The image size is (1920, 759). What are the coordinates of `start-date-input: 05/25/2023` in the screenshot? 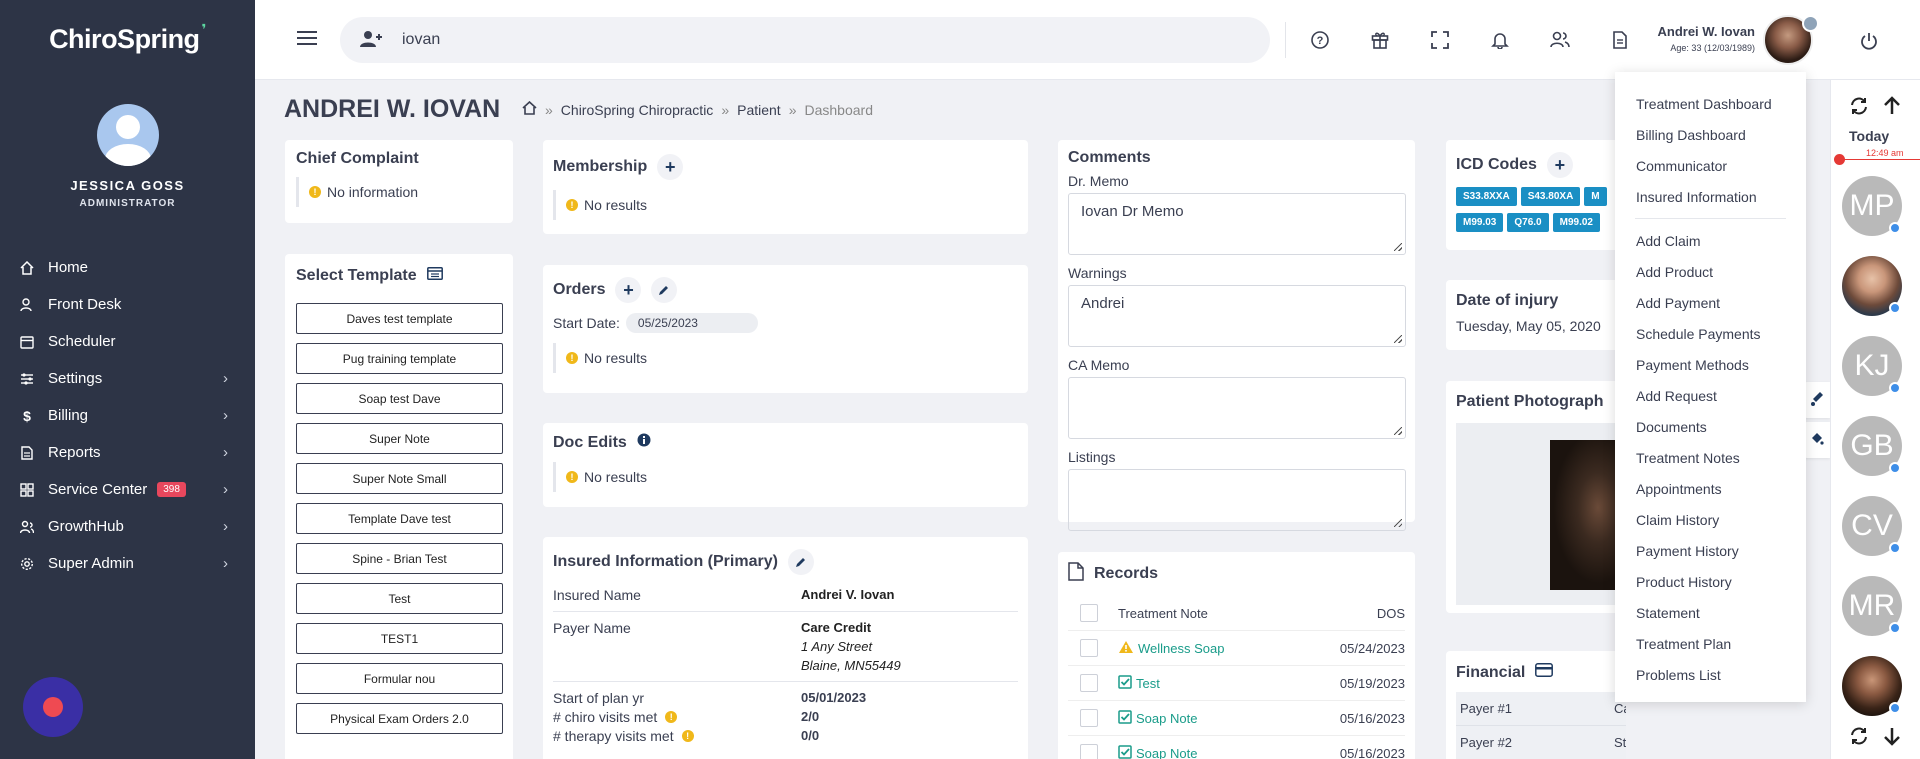 It's located at (691, 323).